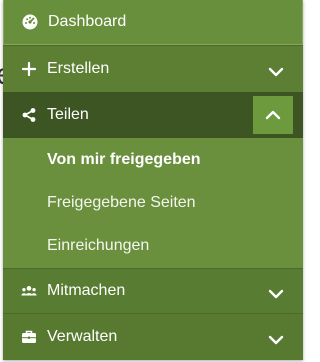  Describe the element at coordinates (153, 22) in the screenshot. I see `menu-item-dashboard: Dashboard` at that location.